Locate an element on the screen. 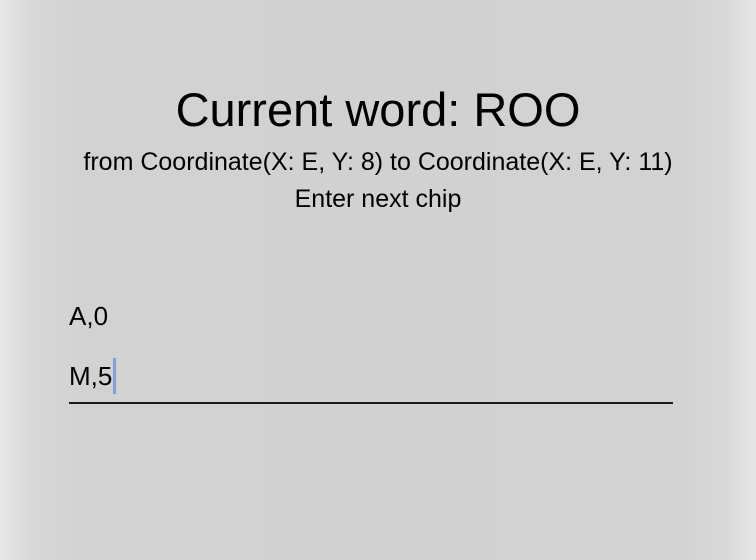 This screenshot has height=560, width=756. chip-input-text: M,5 is located at coordinates (91, 376).